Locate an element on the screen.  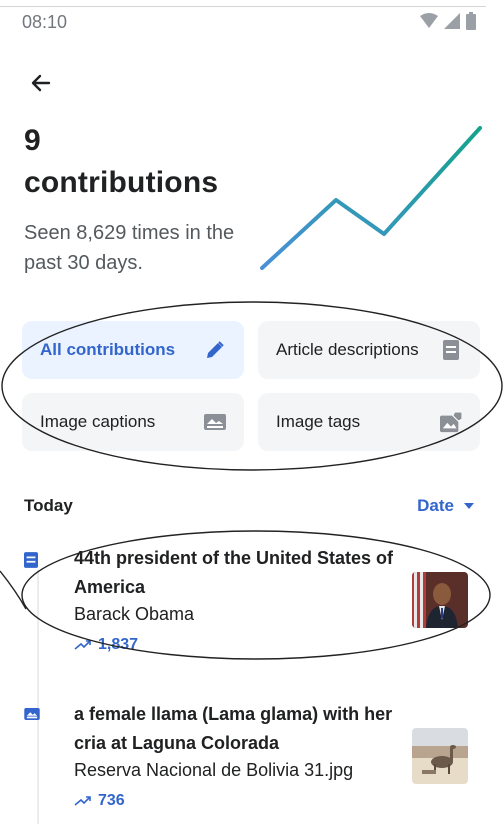
chip-label: Image captions is located at coordinates (98, 421).